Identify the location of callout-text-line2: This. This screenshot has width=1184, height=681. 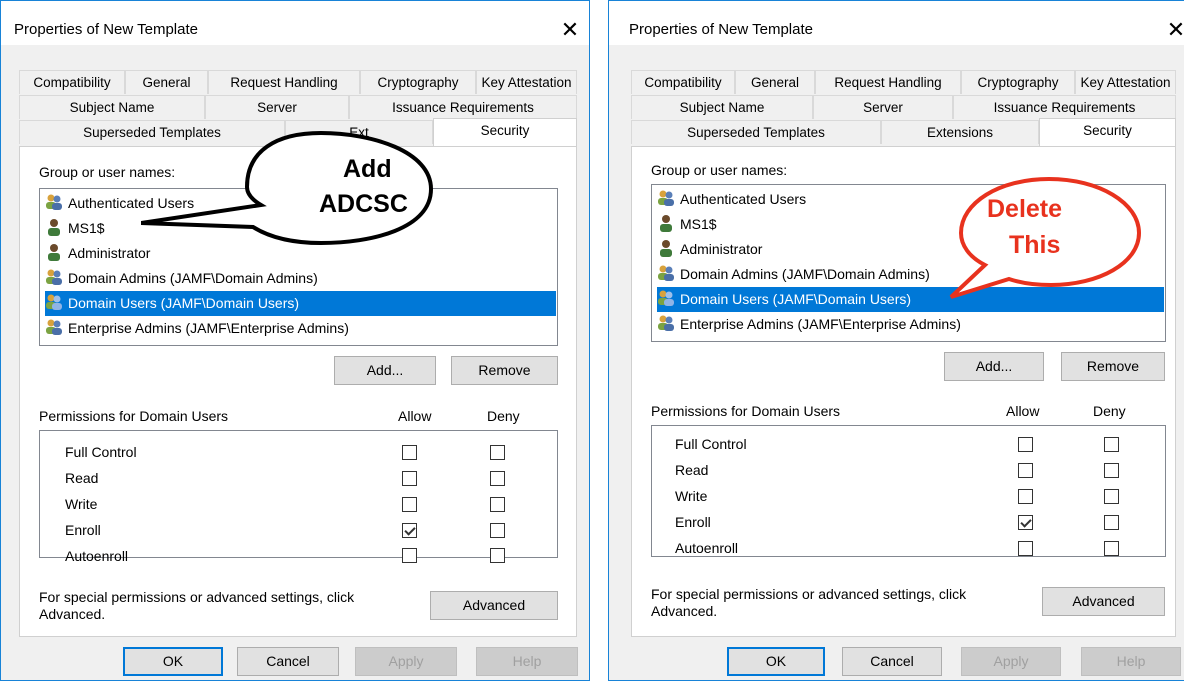
(1035, 245).